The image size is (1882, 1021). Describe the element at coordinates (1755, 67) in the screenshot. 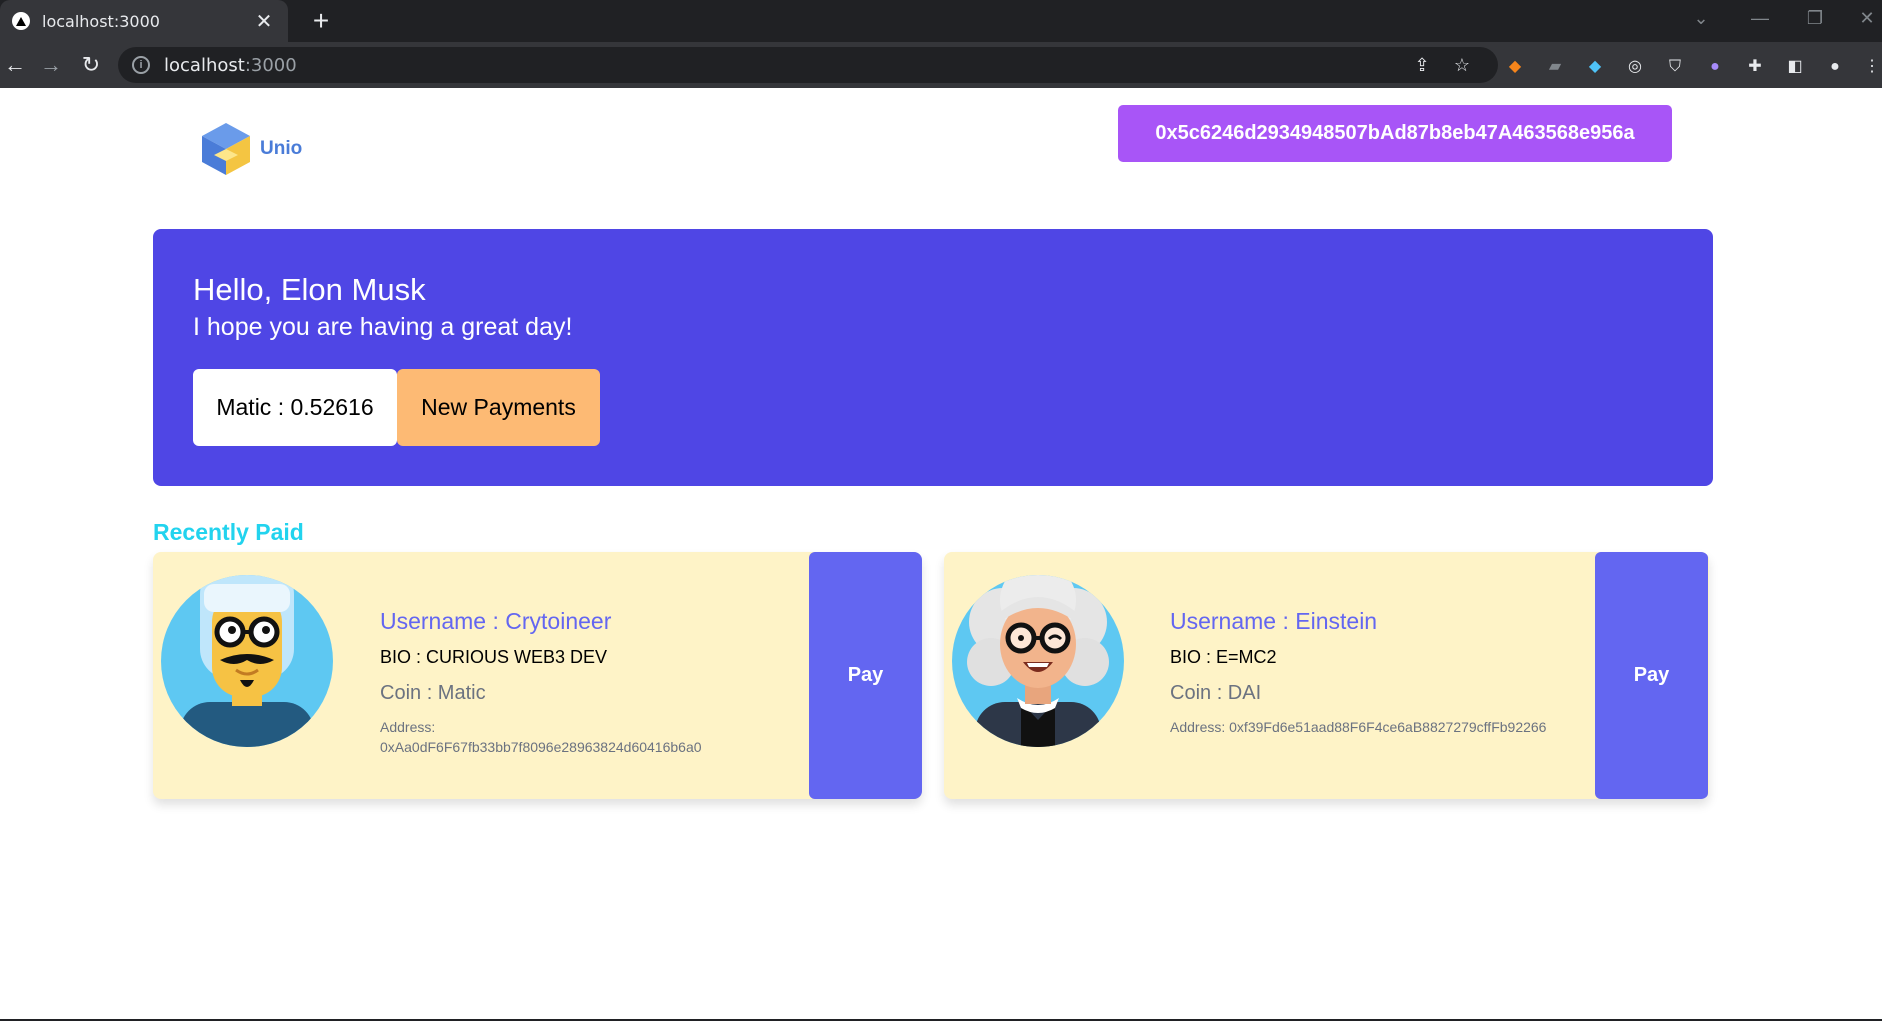

I see `puzzle-extensions-icon: ✚` at that location.